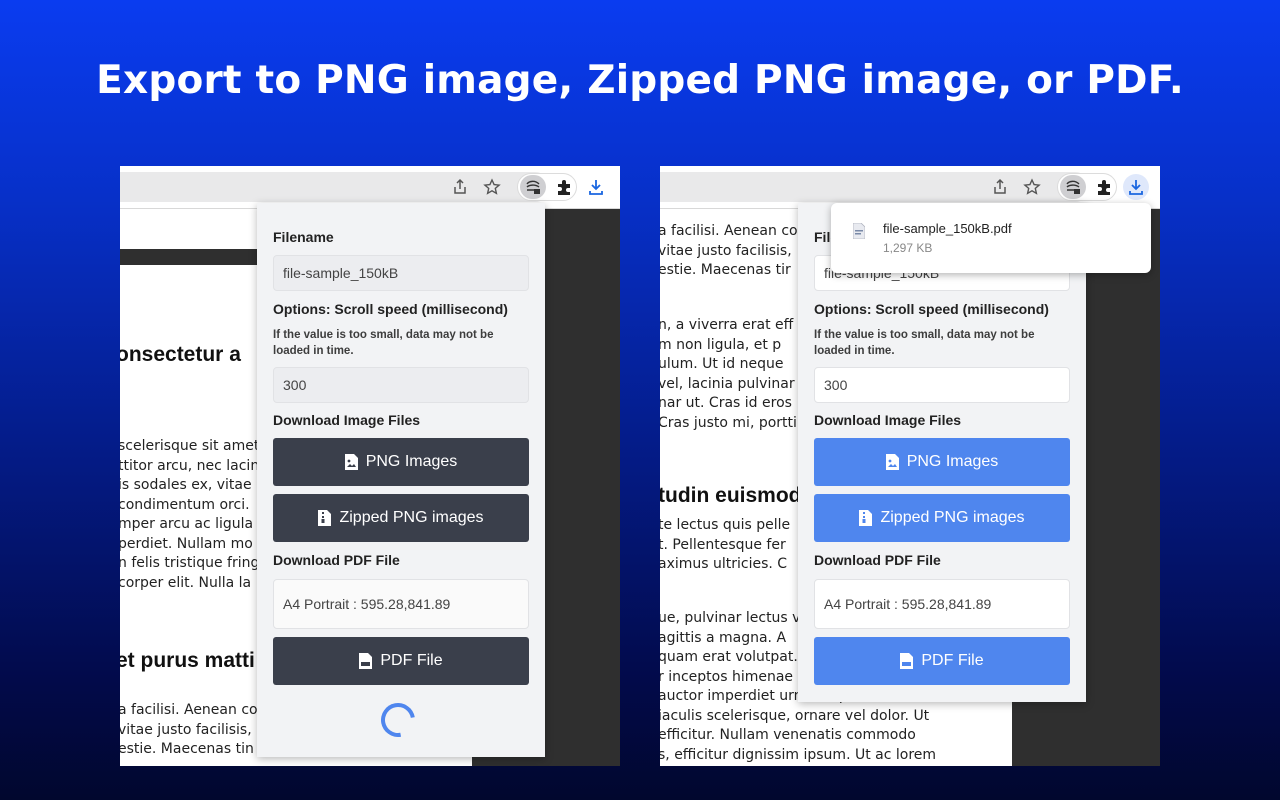 This screenshot has height=800, width=1280. Describe the element at coordinates (731, 495) in the screenshot. I see `page-heading: tudin euismod` at that location.